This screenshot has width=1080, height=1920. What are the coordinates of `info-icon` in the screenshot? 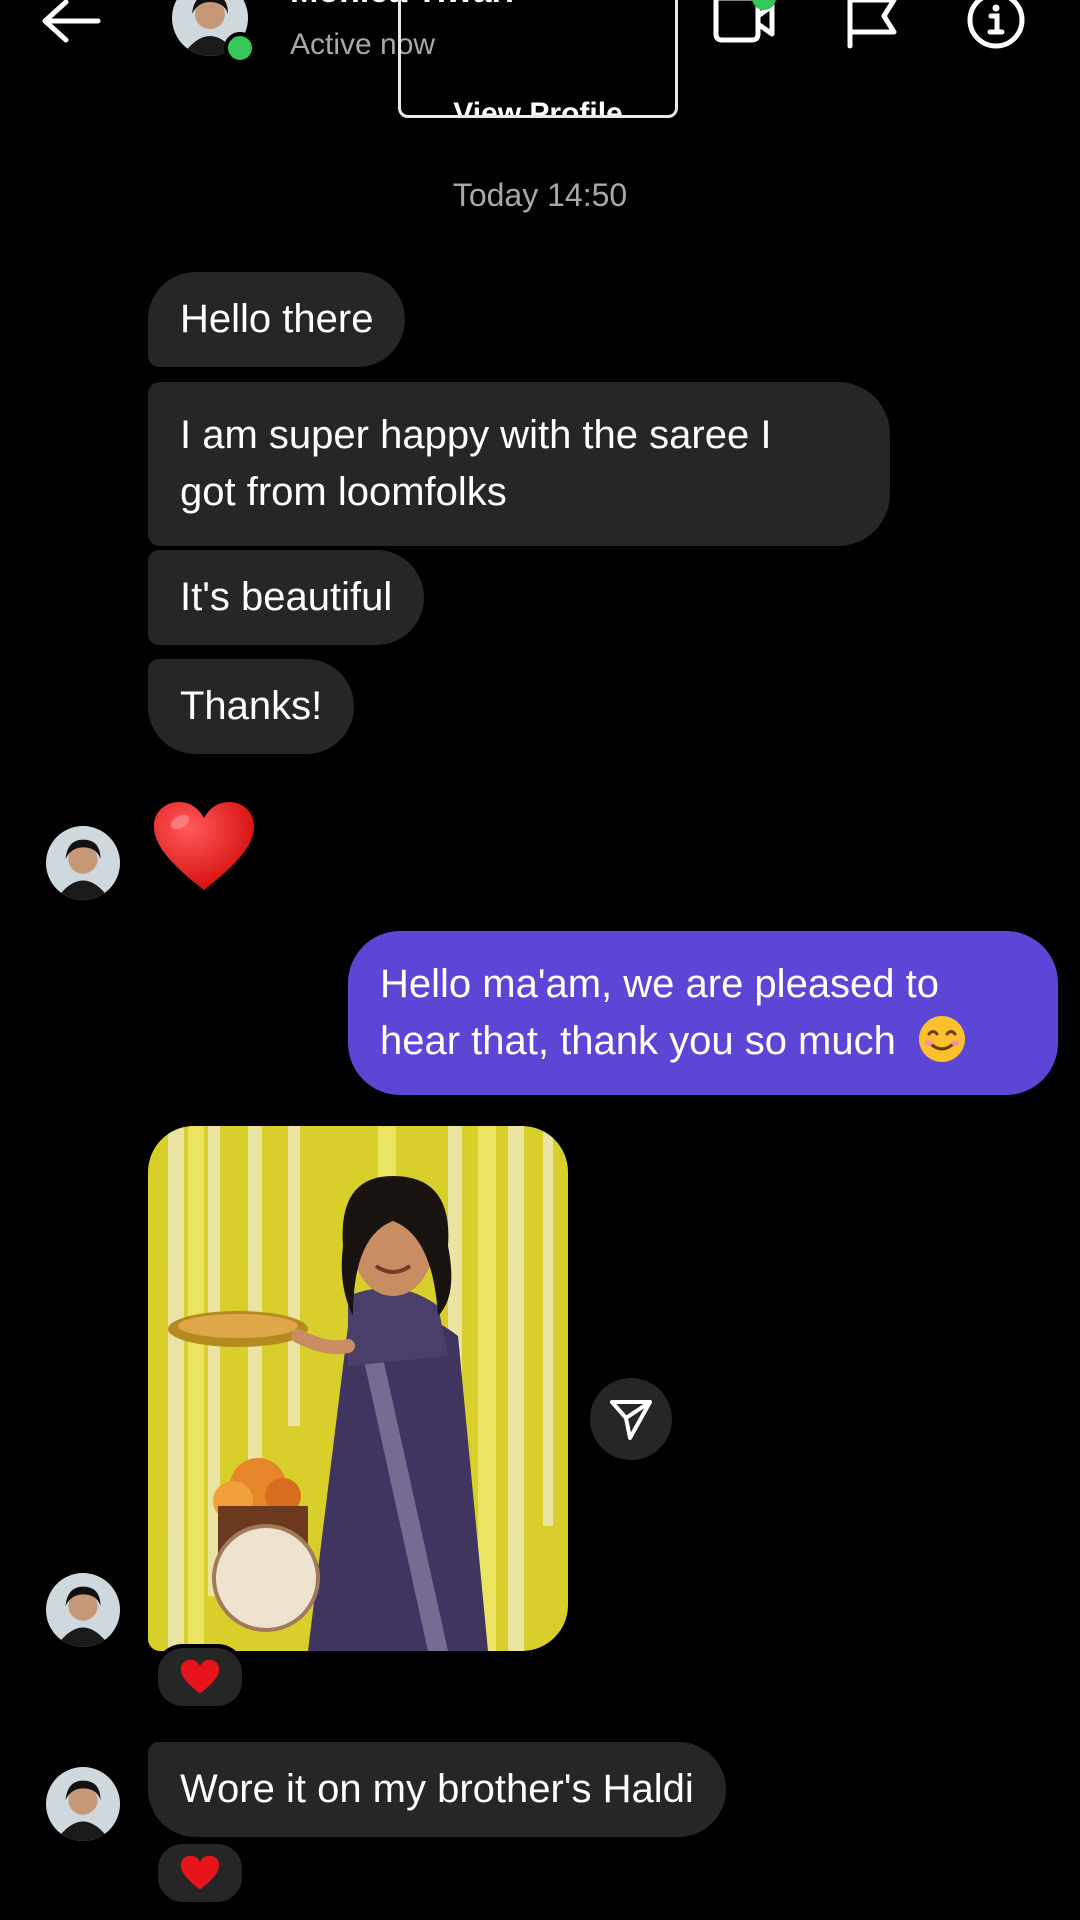 It's located at (996, 24).